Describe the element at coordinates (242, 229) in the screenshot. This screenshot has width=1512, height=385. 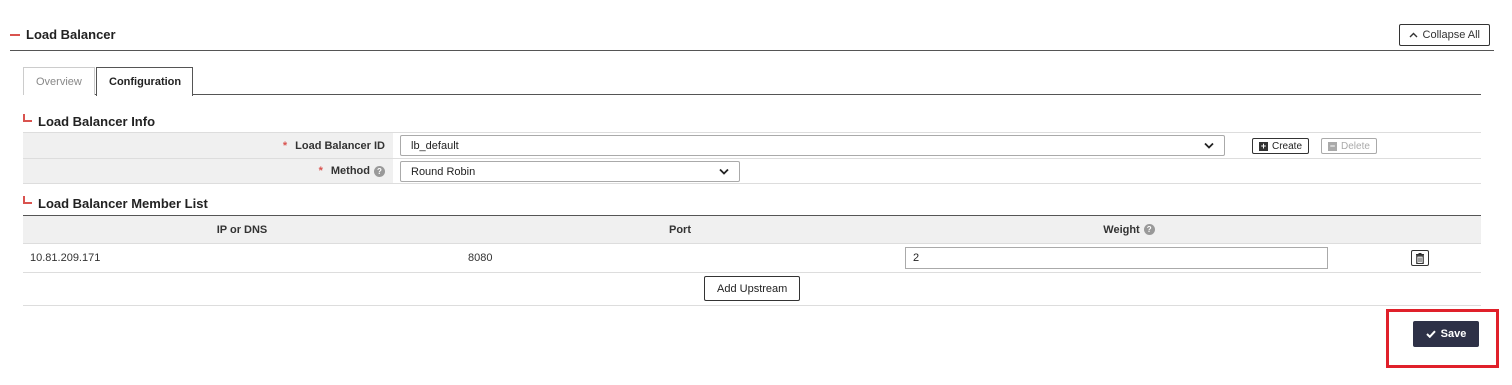
I see `column-header-ip: IP or DNS` at that location.